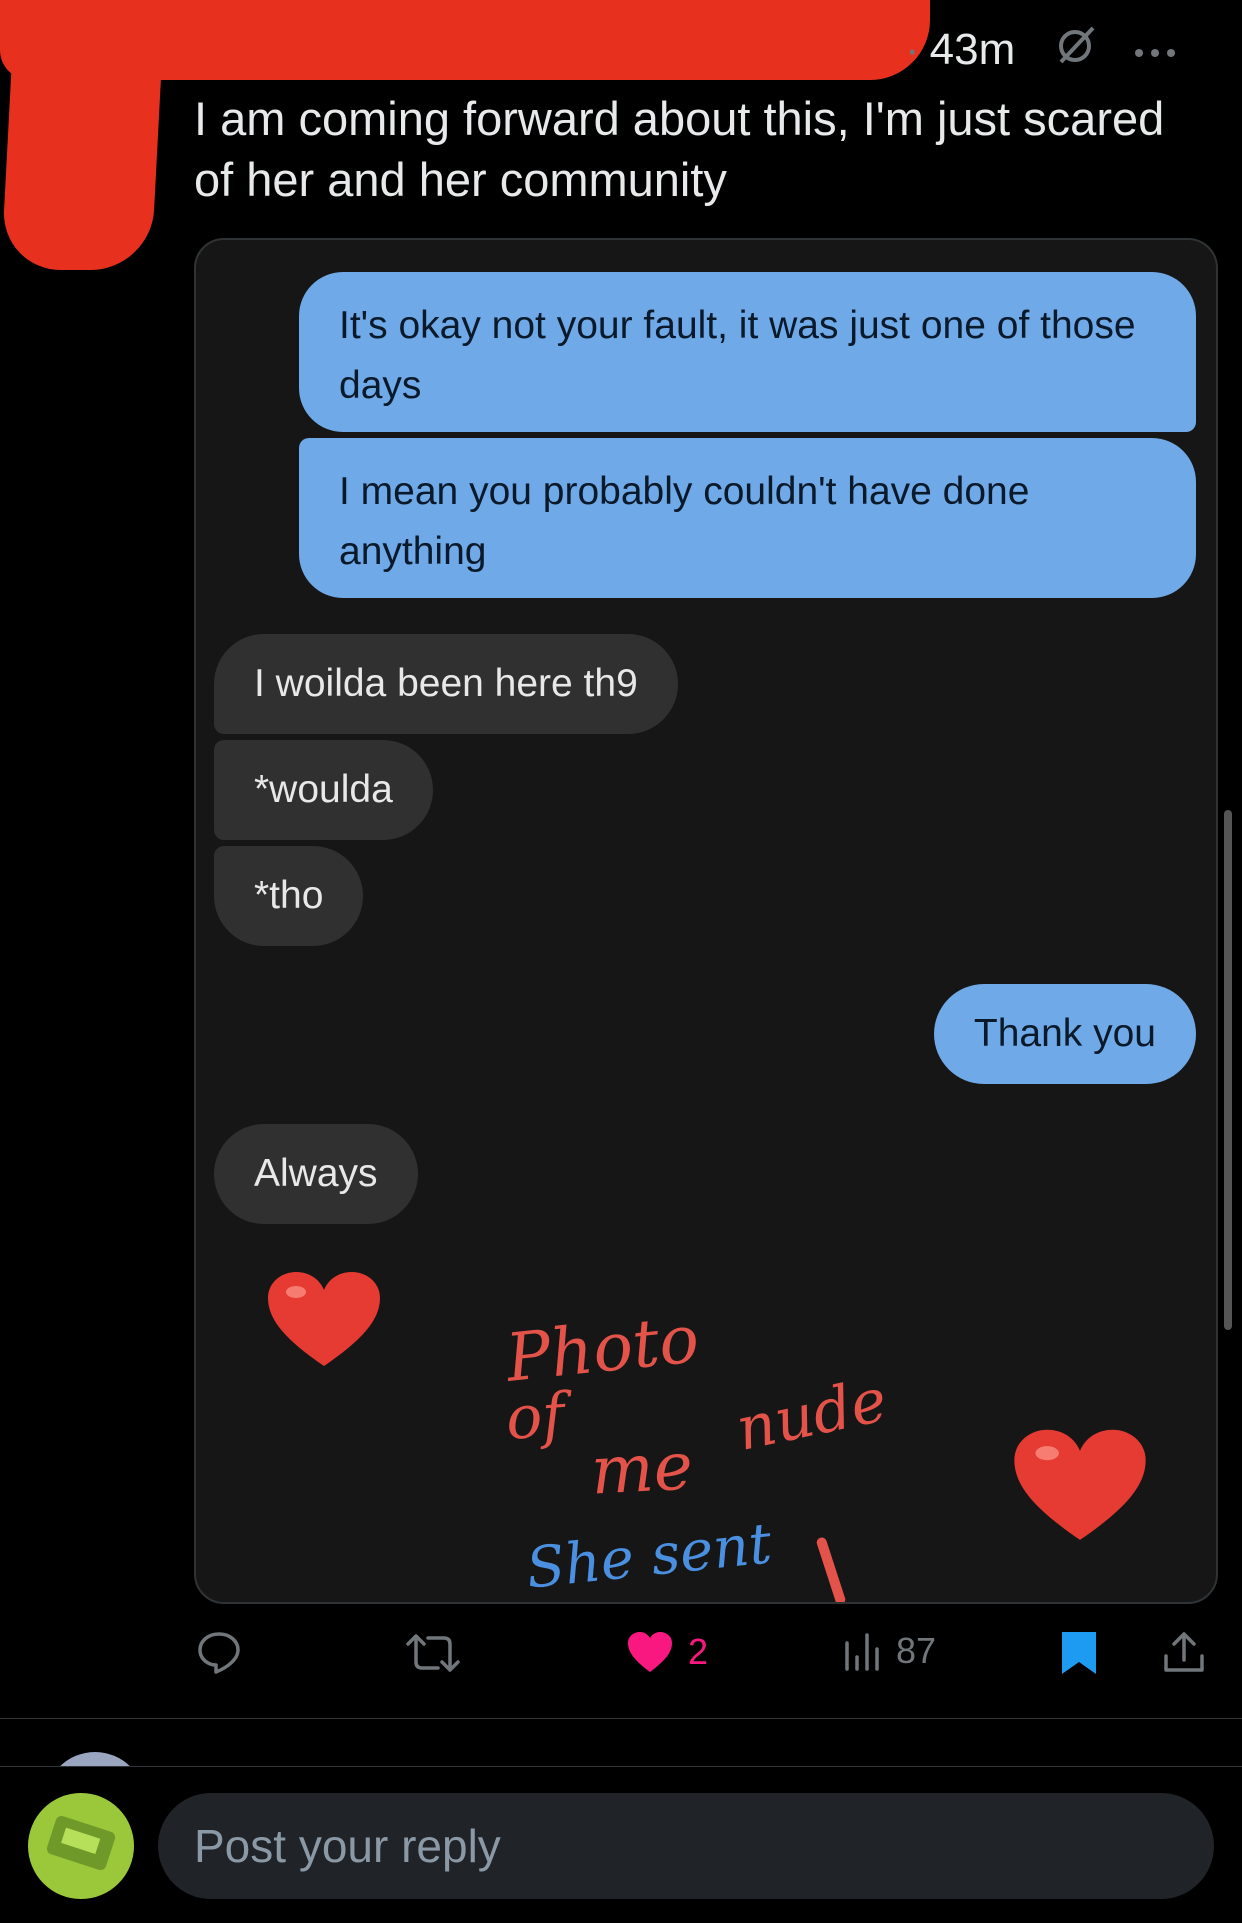 Image resolution: width=1242 pixels, height=1923 pixels. I want to click on avatar, so click(81, 1846).